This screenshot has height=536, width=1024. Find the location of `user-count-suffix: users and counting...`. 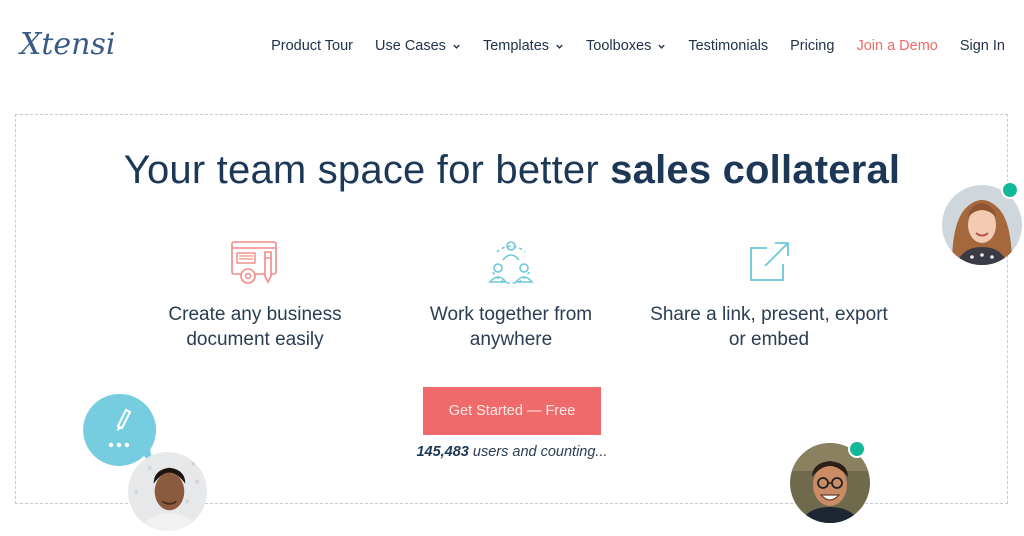

user-count-suffix: users and counting... is located at coordinates (538, 452).